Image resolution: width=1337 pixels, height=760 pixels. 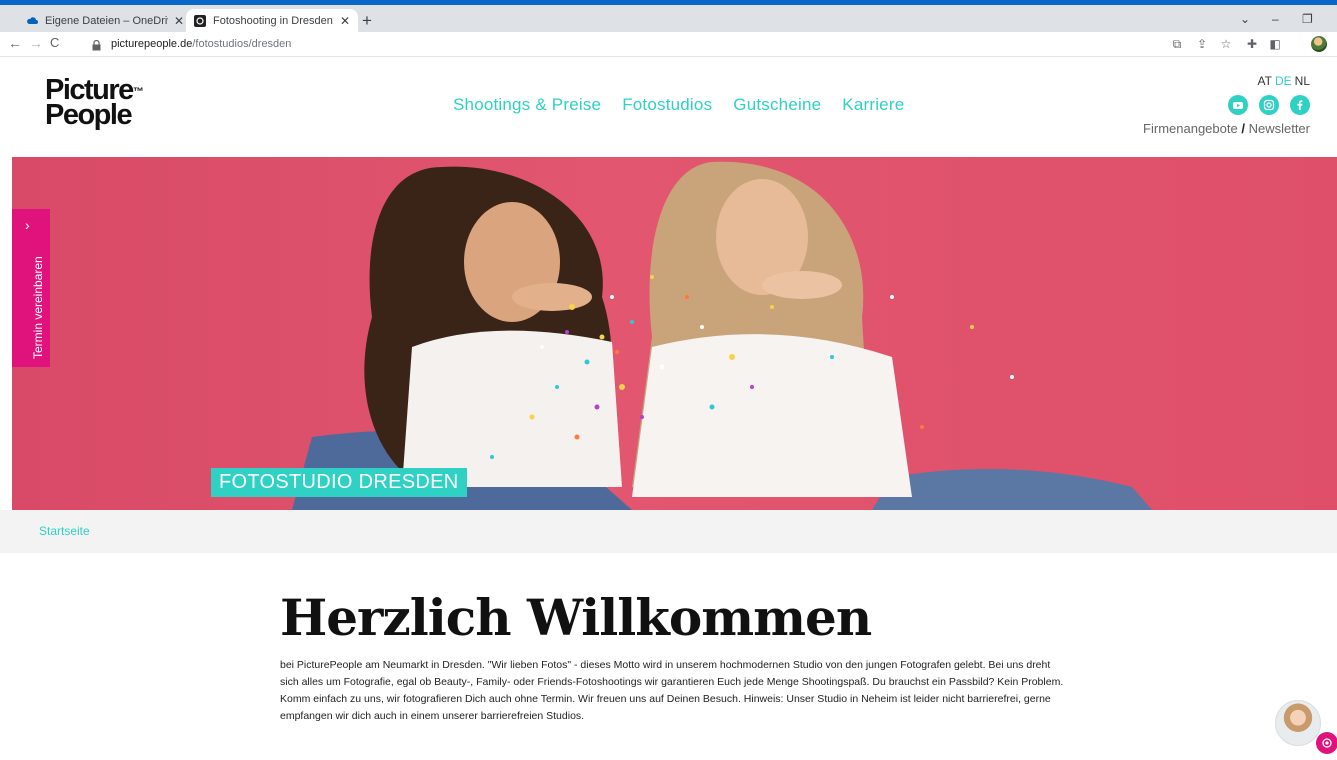 I want to click on termin-label: Termin vereinbaren, so click(x=38, y=307).